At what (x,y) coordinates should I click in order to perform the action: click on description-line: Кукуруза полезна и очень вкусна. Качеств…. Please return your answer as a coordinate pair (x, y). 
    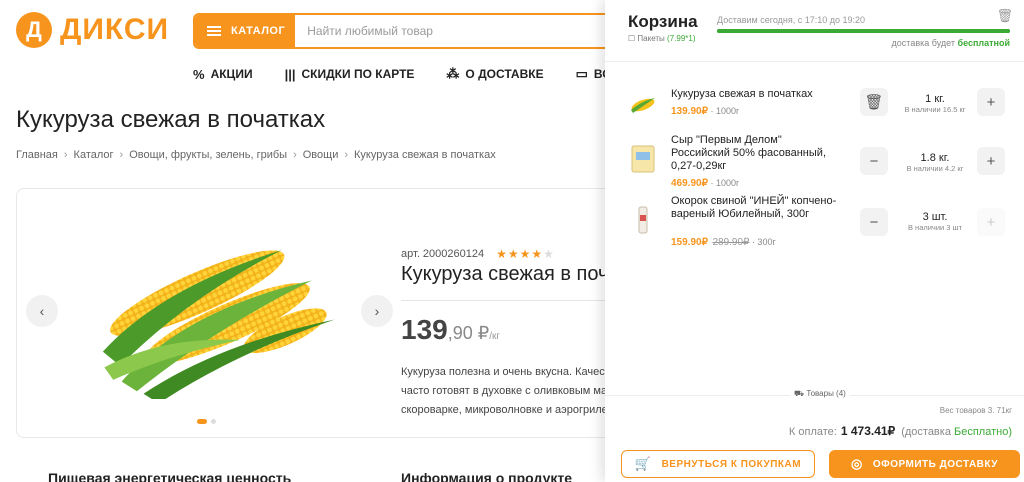
    Looking at the image, I should click on (503, 372).